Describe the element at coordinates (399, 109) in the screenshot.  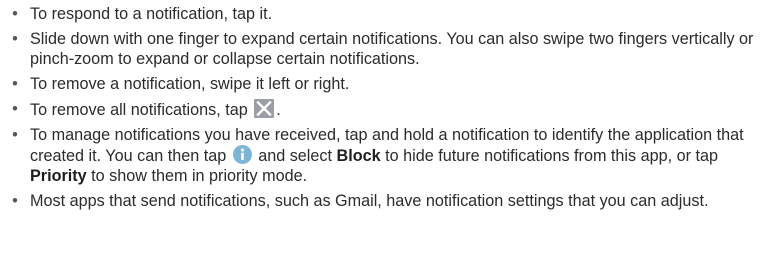
I see `item-text: To remove all notifications, tap .` at that location.